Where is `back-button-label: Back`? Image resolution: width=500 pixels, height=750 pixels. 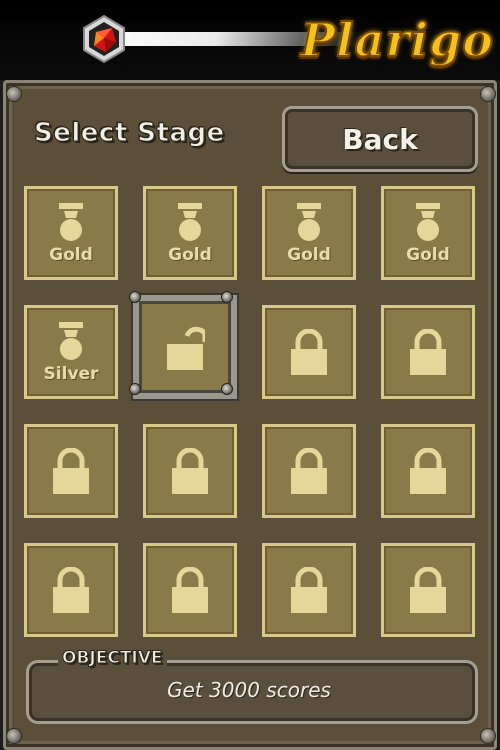 back-button-label: Back is located at coordinates (380, 139).